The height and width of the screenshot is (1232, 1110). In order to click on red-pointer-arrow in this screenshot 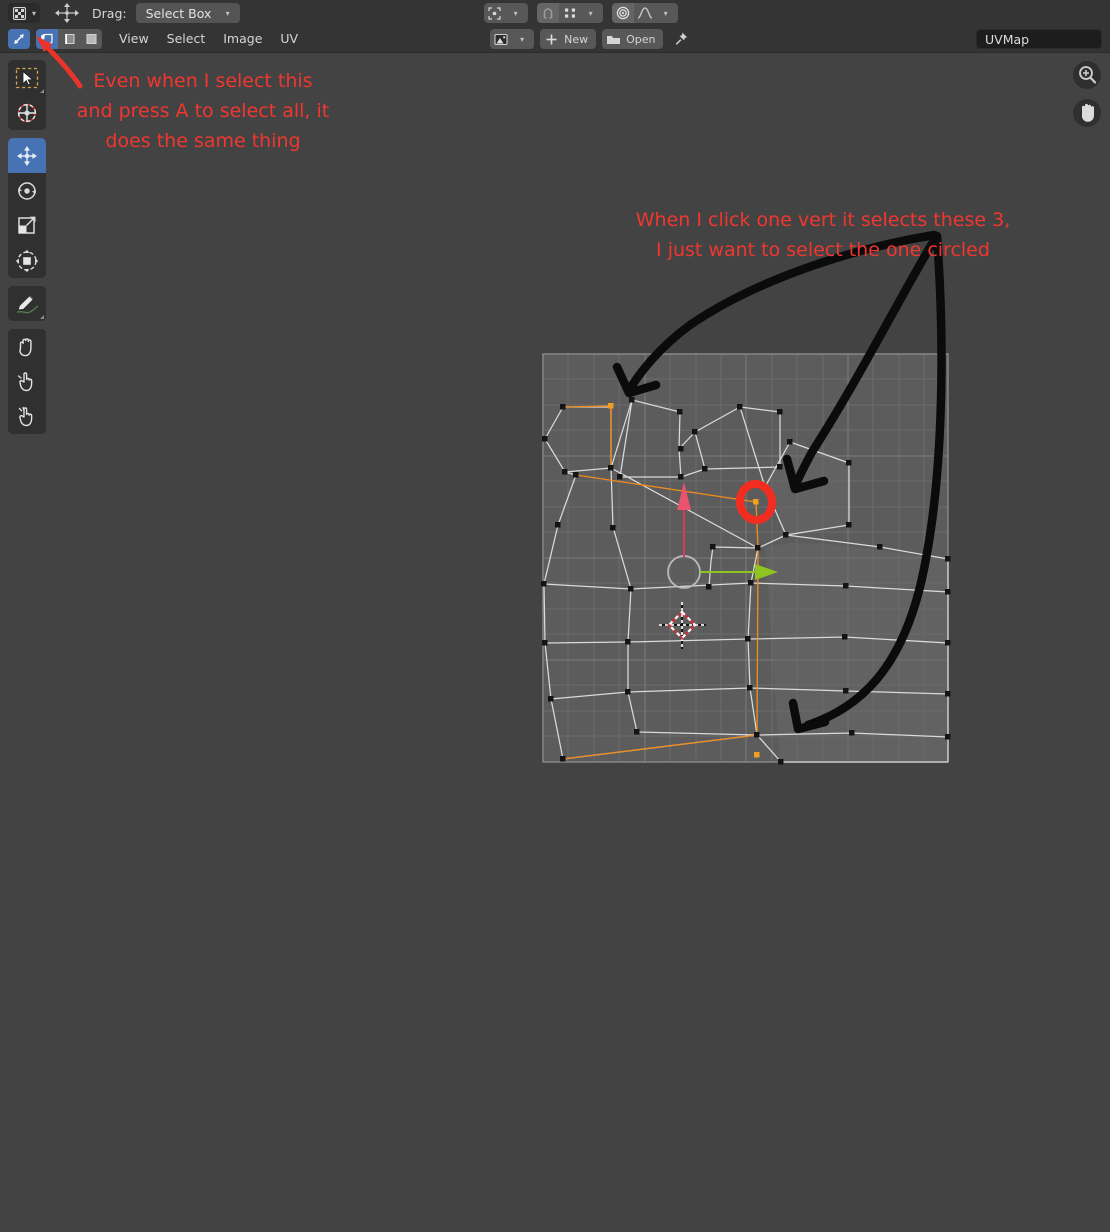, I will do `click(59, 62)`.